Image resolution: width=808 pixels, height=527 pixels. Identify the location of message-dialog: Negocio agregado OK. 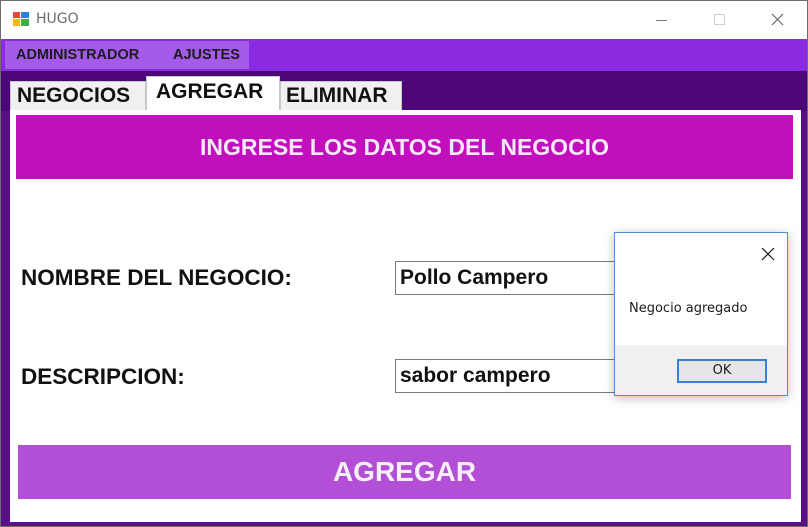
(701, 314).